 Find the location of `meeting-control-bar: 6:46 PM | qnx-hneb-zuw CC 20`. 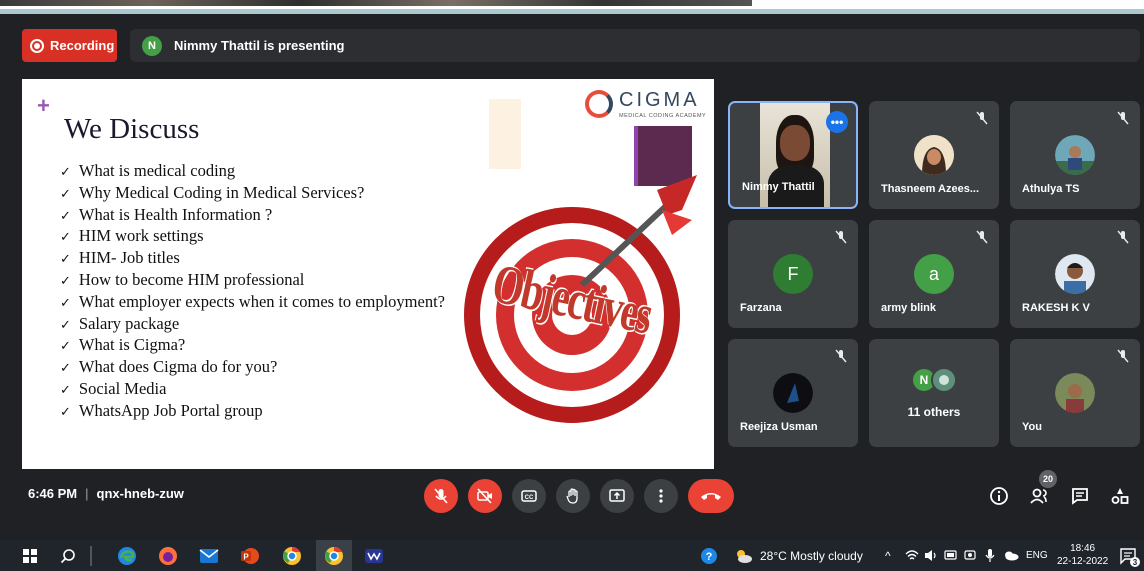

meeting-control-bar: 6:46 PM | qnx-hneb-zuw CC 20 is located at coordinates (572, 498).